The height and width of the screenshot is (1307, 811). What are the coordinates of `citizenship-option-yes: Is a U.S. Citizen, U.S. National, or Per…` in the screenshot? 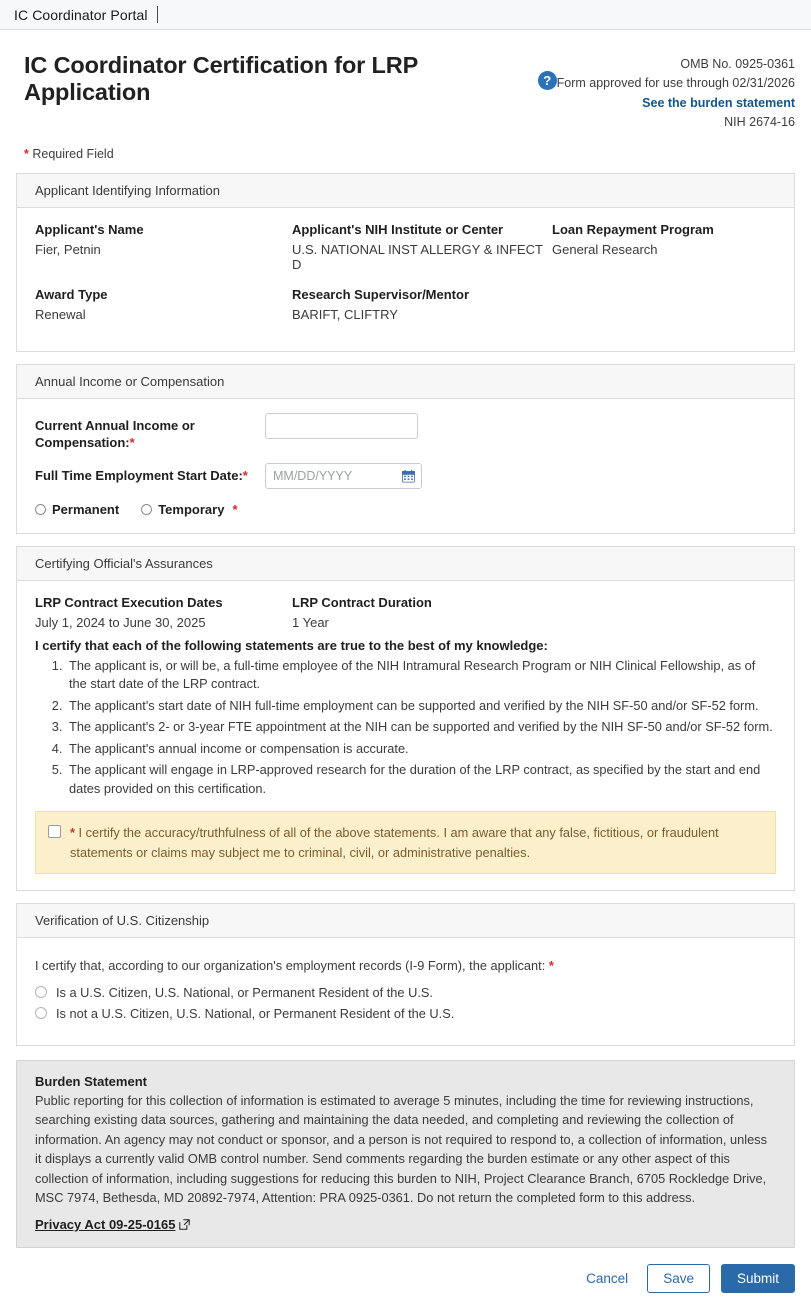 It's located at (405, 992).